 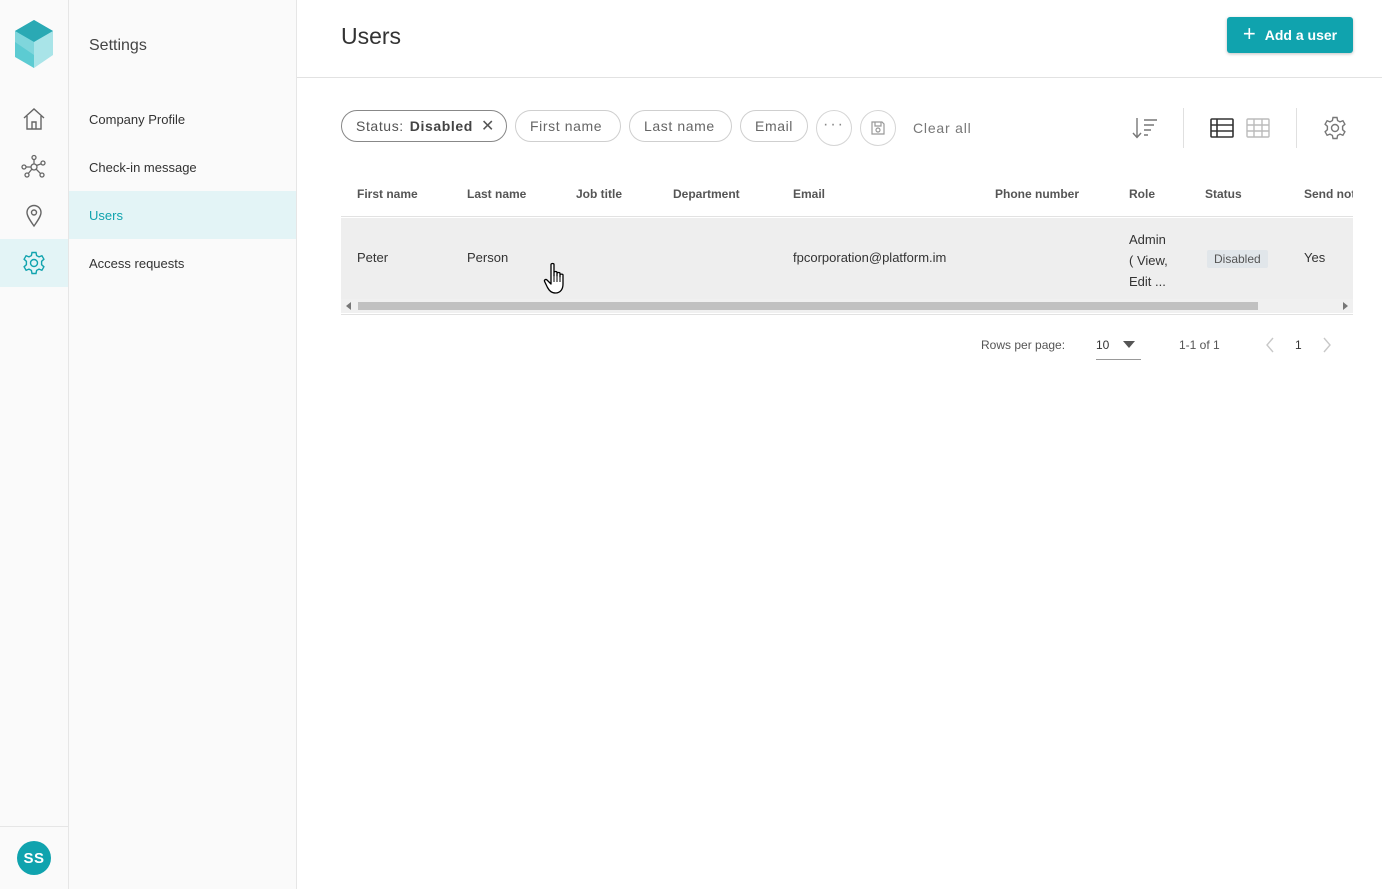 I want to click on rail-locations, so click(x=34, y=215).